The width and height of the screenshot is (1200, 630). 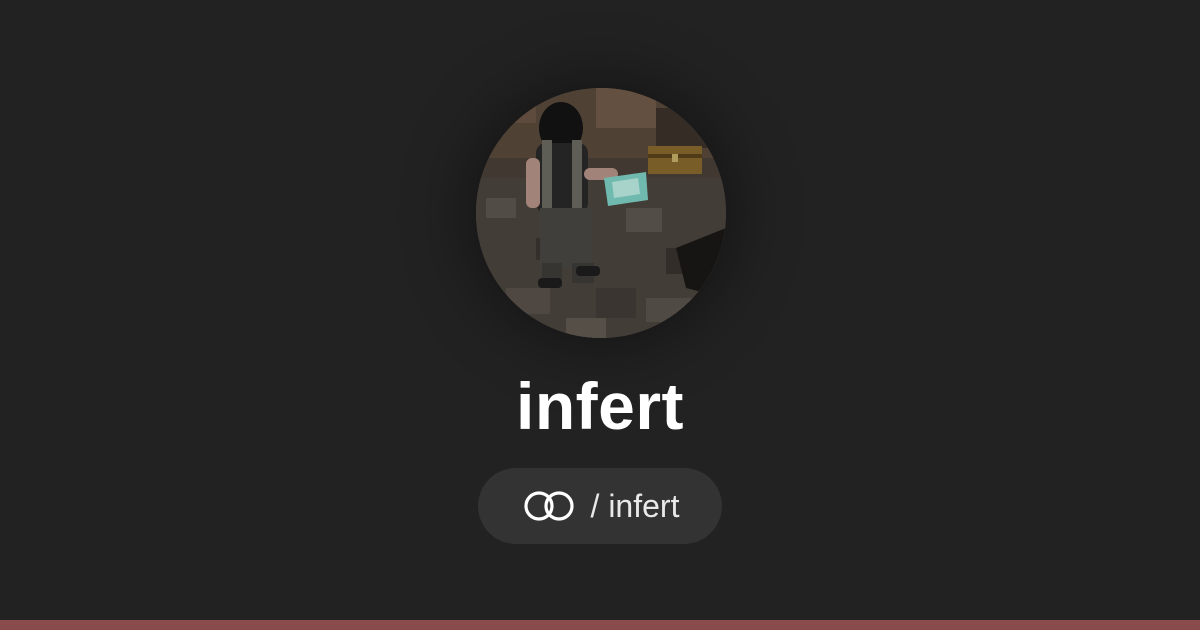 I want to click on avatar-photo, so click(x=601, y=213).